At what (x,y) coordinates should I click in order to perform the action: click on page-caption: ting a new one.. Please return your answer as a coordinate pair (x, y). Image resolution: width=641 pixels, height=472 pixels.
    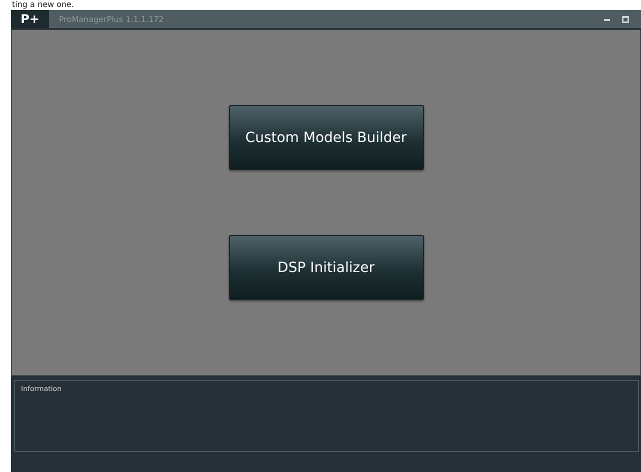
    Looking at the image, I should click on (43, 5).